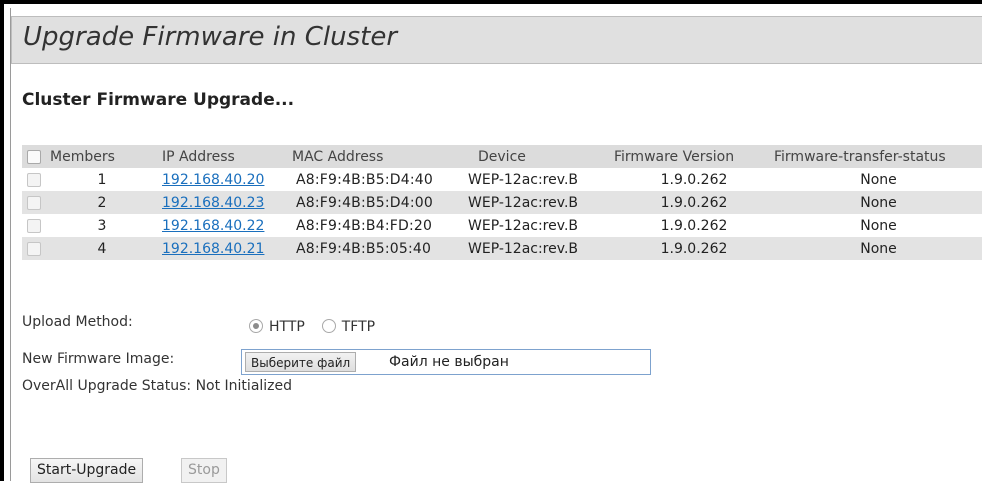 The width and height of the screenshot is (982, 483). What do you see at coordinates (694, 156) in the screenshot?
I see `col-firmware-version: Firmware Version` at bounding box center [694, 156].